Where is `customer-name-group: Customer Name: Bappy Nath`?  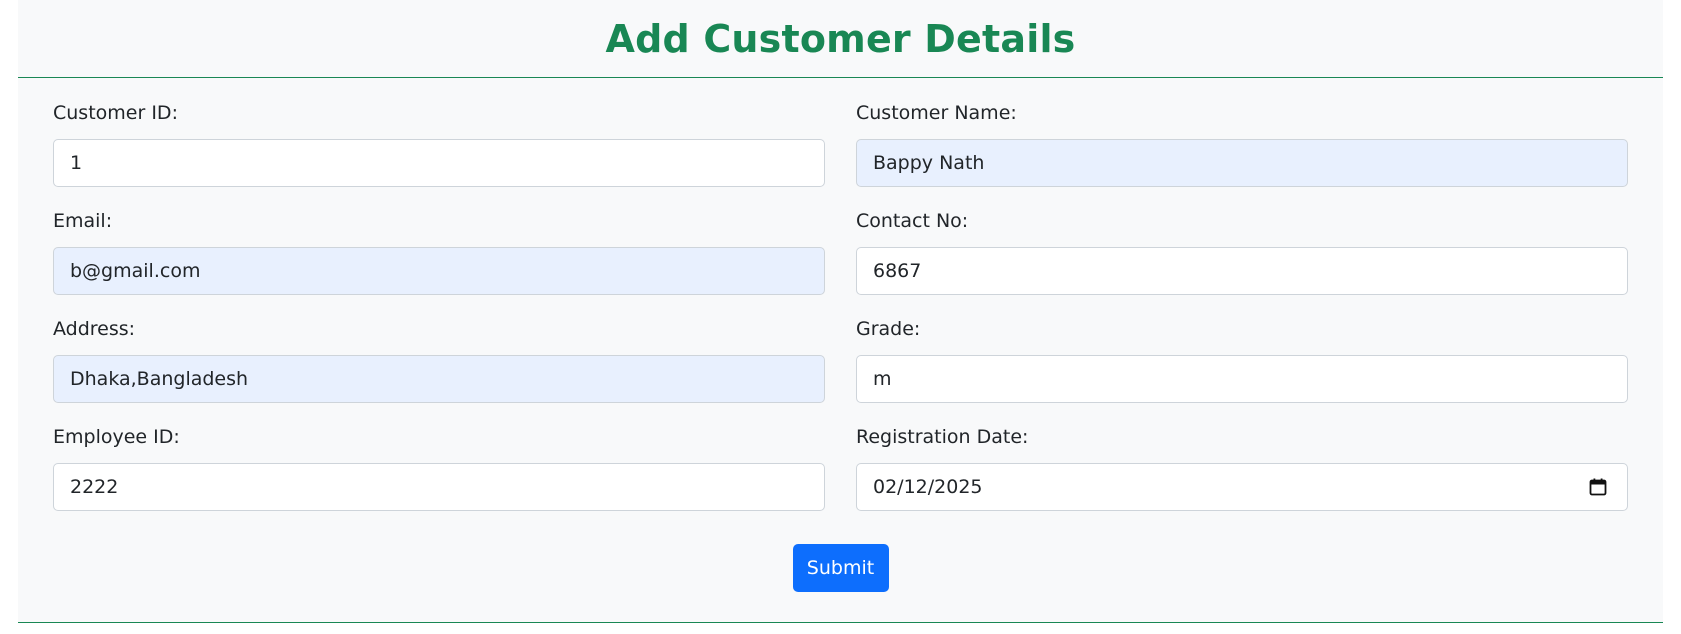 customer-name-group: Customer Name: Bappy Nath is located at coordinates (1242, 132).